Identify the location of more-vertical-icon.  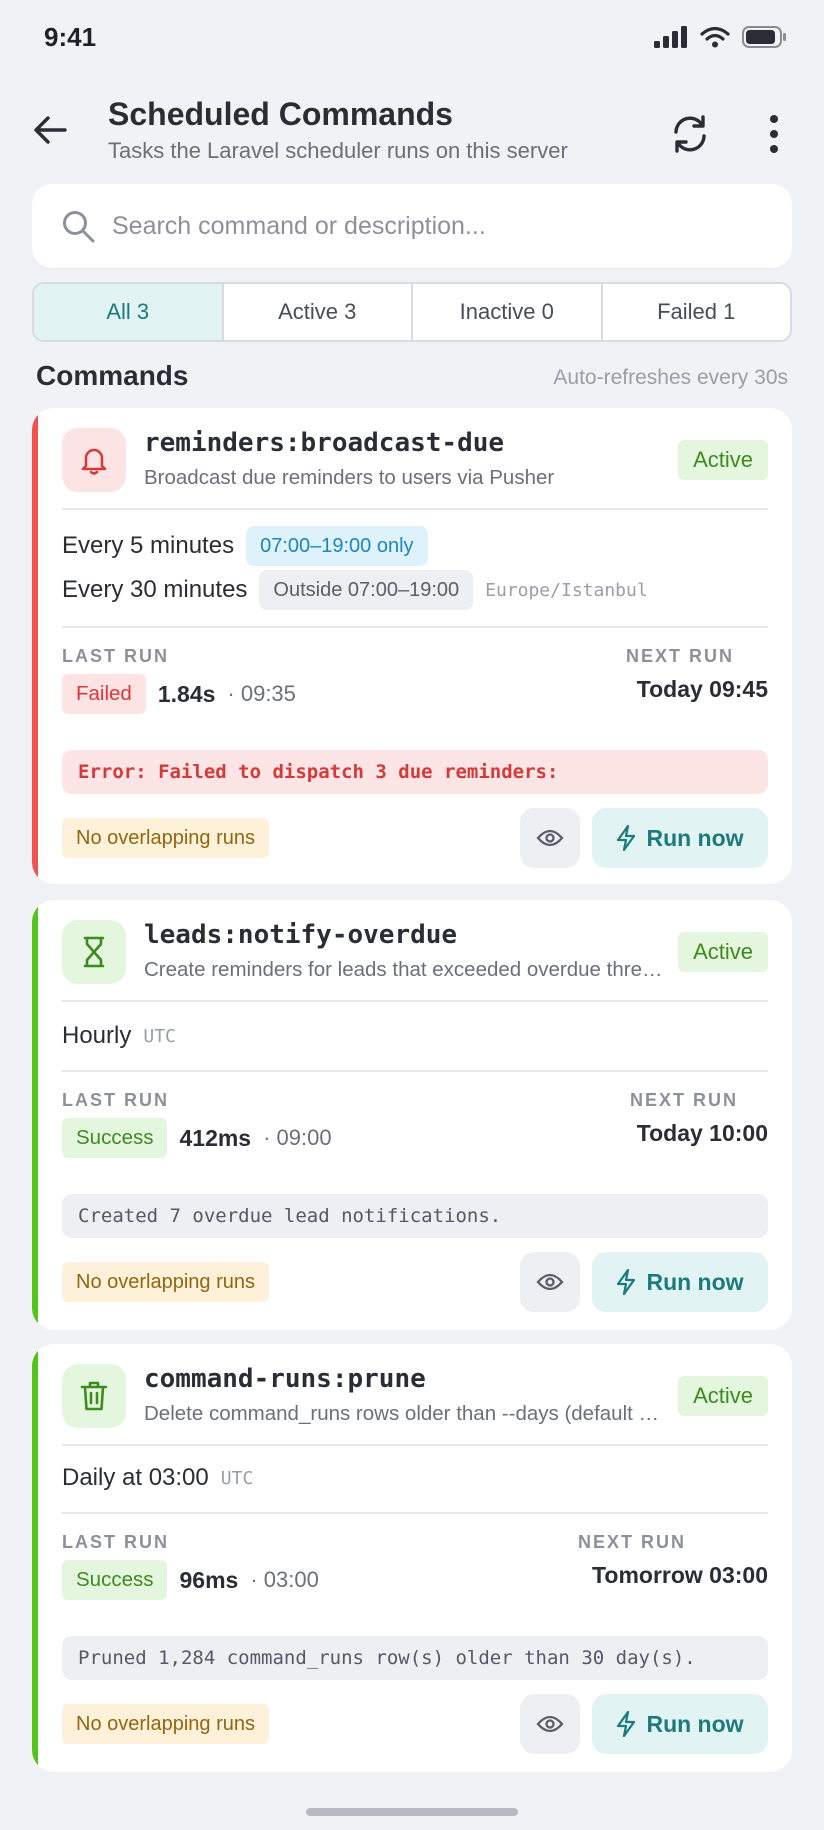
(774, 134).